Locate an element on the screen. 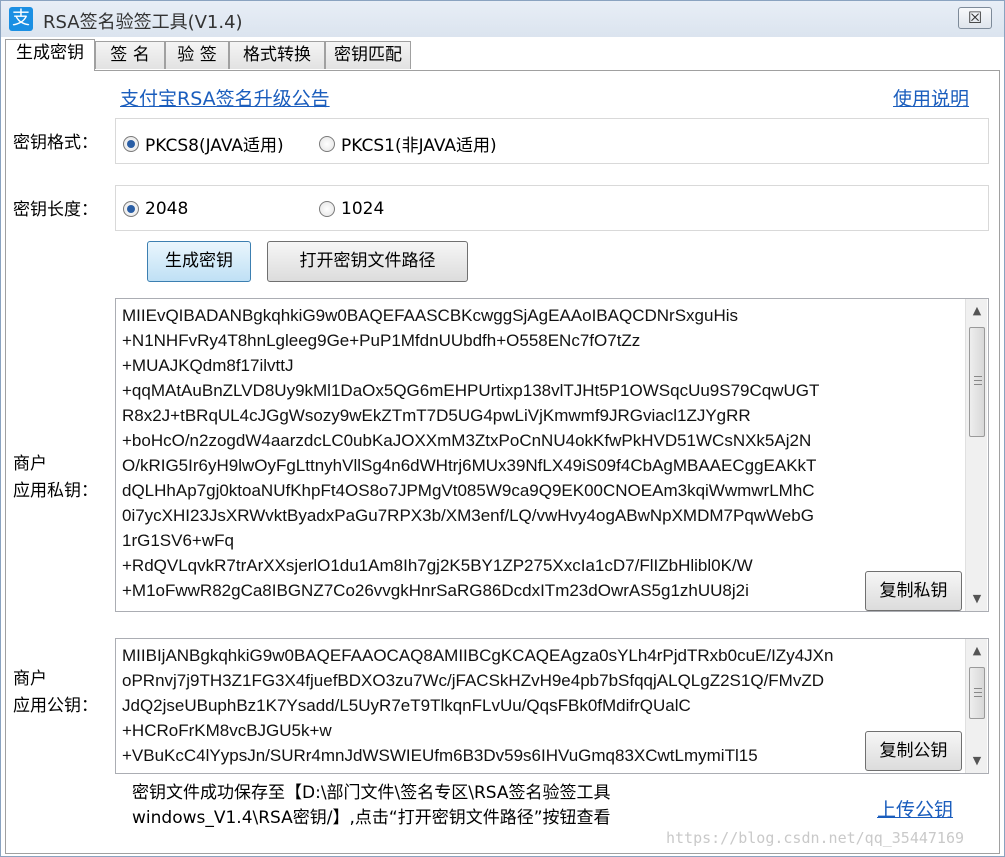  public-key-label-line1: 商户 is located at coordinates (30, 679).